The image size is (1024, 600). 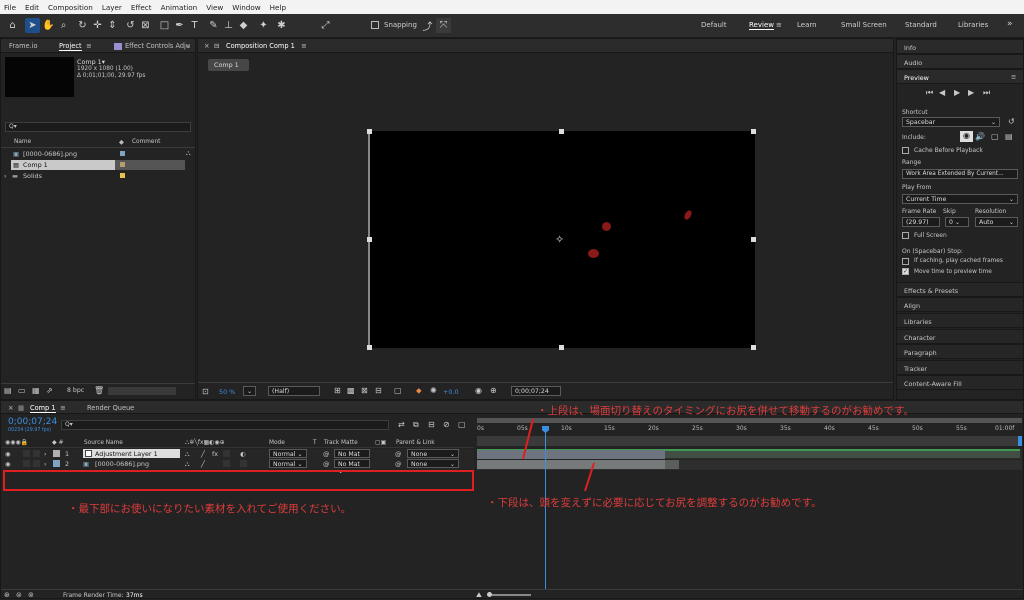 I want to click on motion-blur-switch, so click(x=226, y=463).